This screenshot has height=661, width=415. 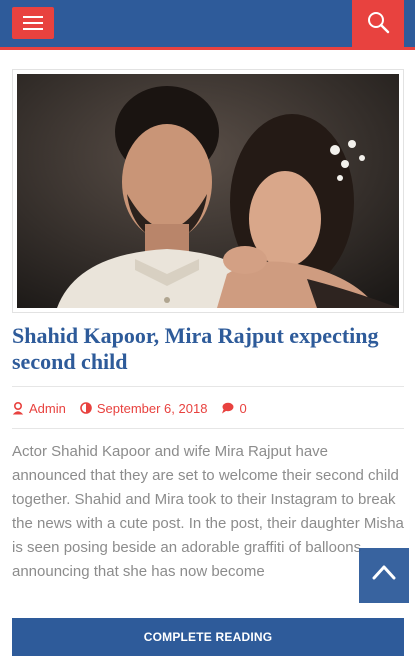 What do you see at coordinates (207, 48) in the screenshot?
I see `header-accent-line` at bounding box center [207, 48].